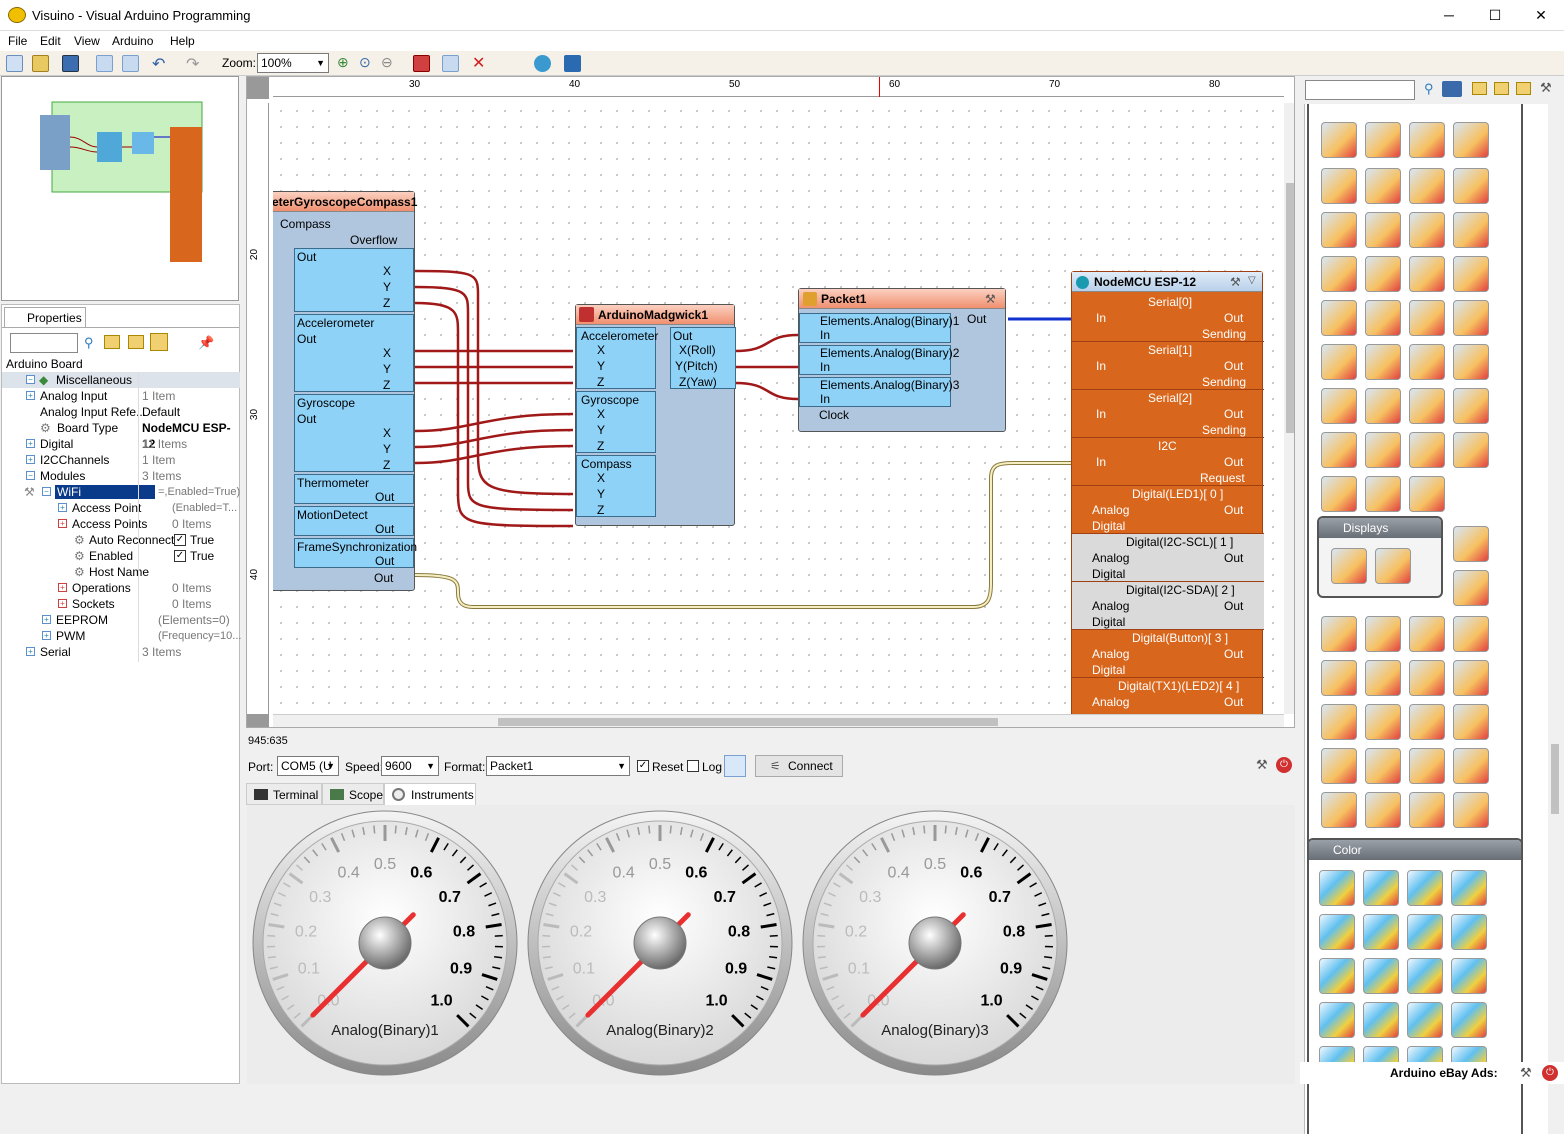  Describe the element at coordinates (130, 63) in the screenshot. I see `grid-icon` at that location.